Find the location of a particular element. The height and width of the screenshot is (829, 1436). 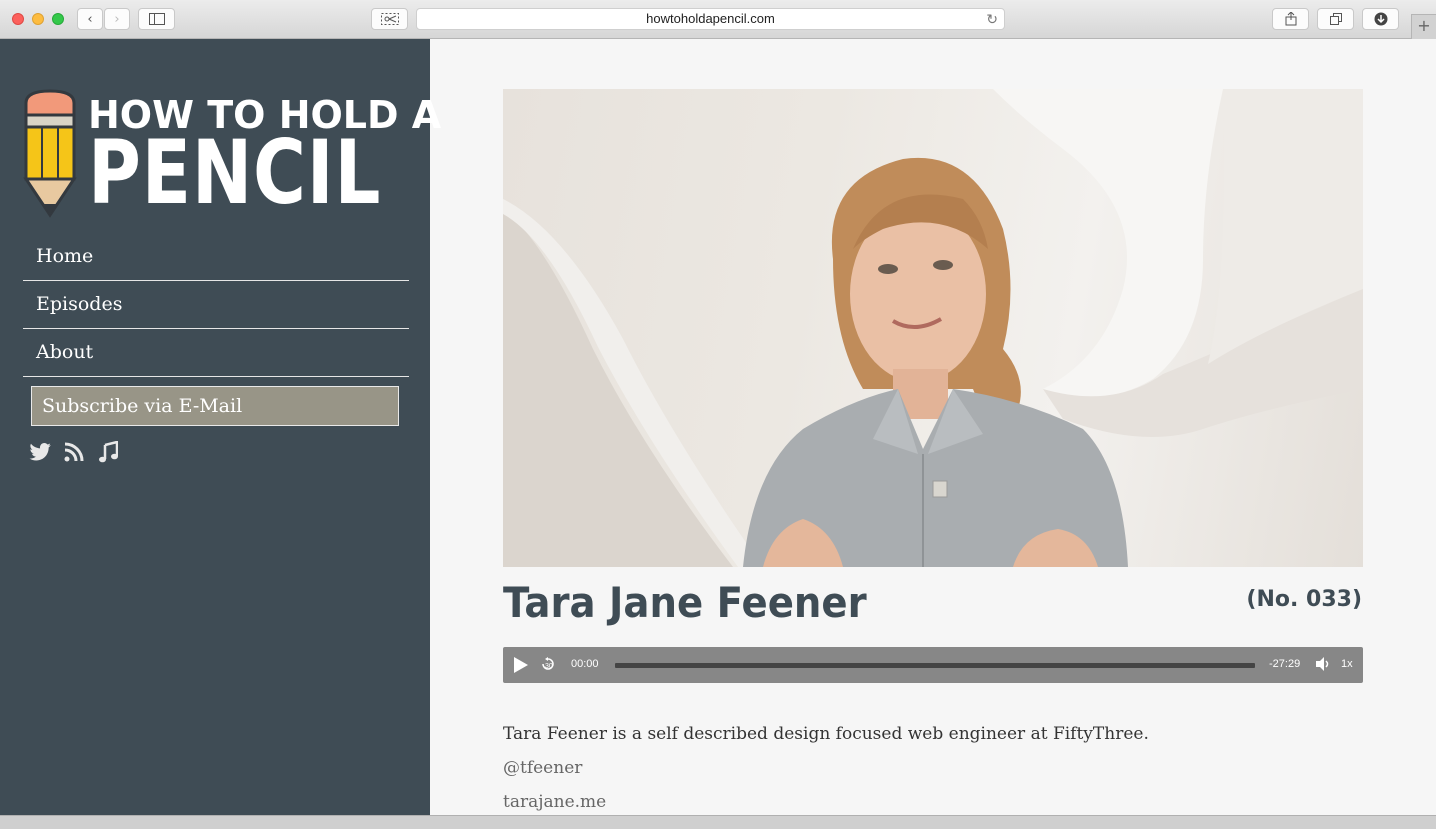

share-icon is located at coordinates (1290, 19).